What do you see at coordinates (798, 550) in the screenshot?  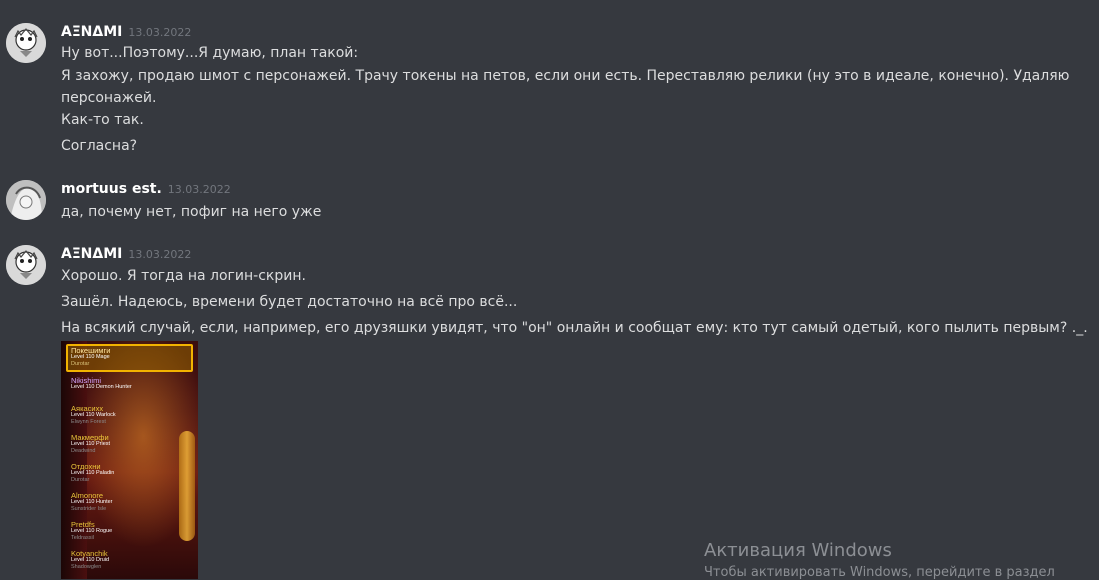 I see `activation-title: Активация Windows` at bounding box center [798, 550].